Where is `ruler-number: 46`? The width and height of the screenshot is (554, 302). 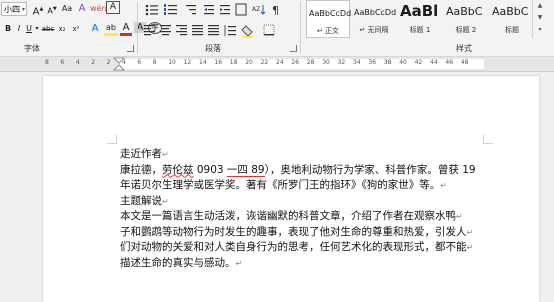 ruler-number: 46 is located at coordinates (449, 62).